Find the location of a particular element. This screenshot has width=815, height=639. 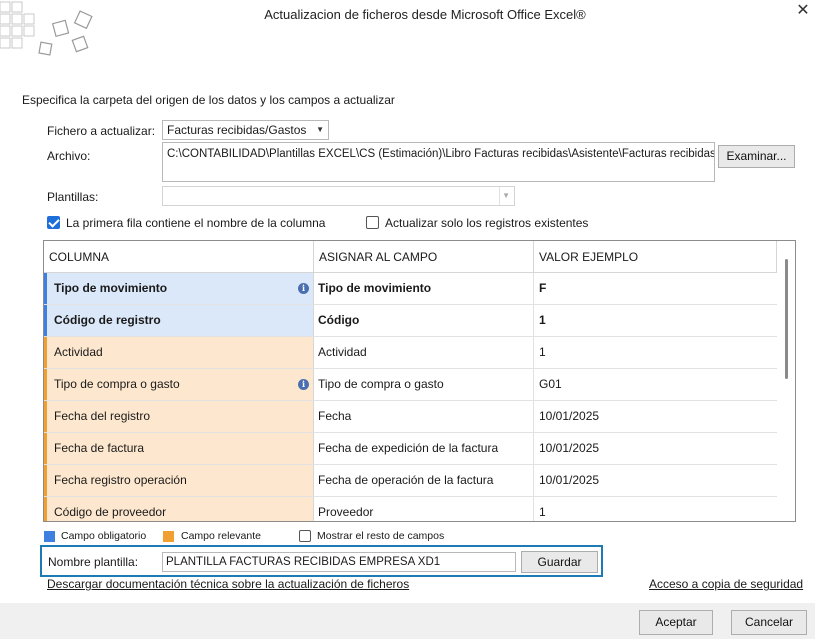

columna-cell: Código de registro is located at coordinates (179, 320).